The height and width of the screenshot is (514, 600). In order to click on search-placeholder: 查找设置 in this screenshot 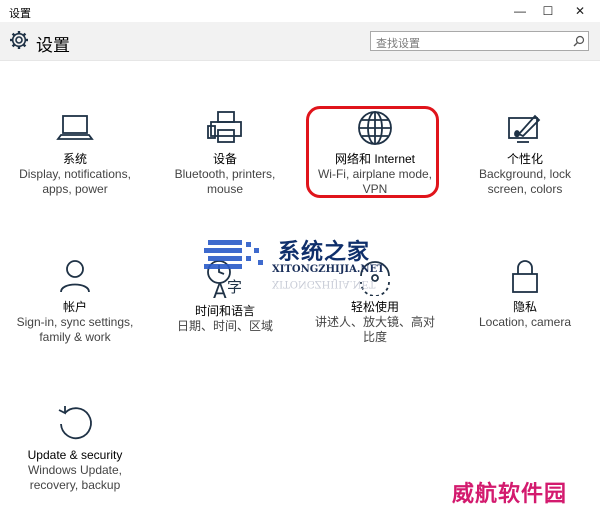, I will do `click(398, 44)`.